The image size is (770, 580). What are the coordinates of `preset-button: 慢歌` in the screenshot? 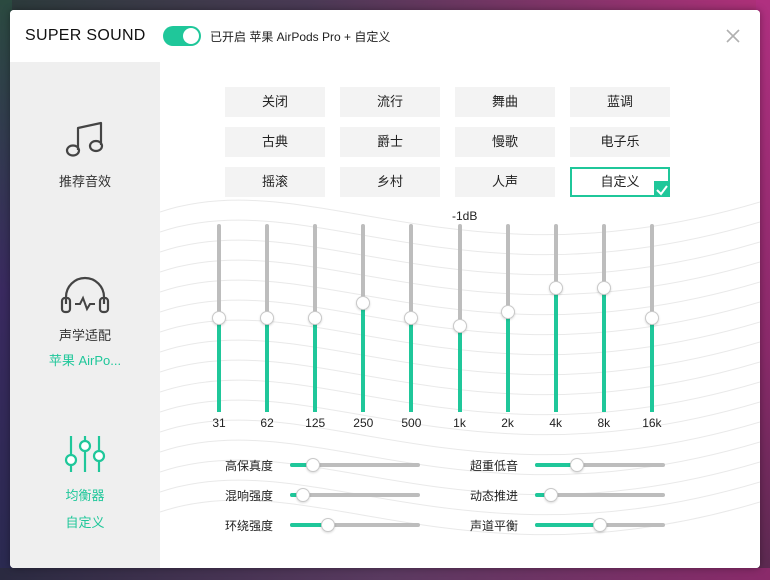 It's located at (505, 142).